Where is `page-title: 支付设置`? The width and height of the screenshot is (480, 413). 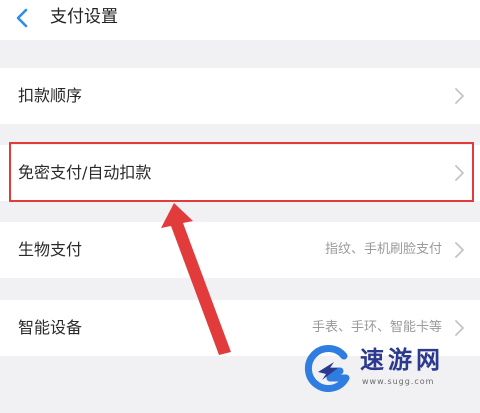
page-title: 支付设置 is located at coordinates (84, 17).